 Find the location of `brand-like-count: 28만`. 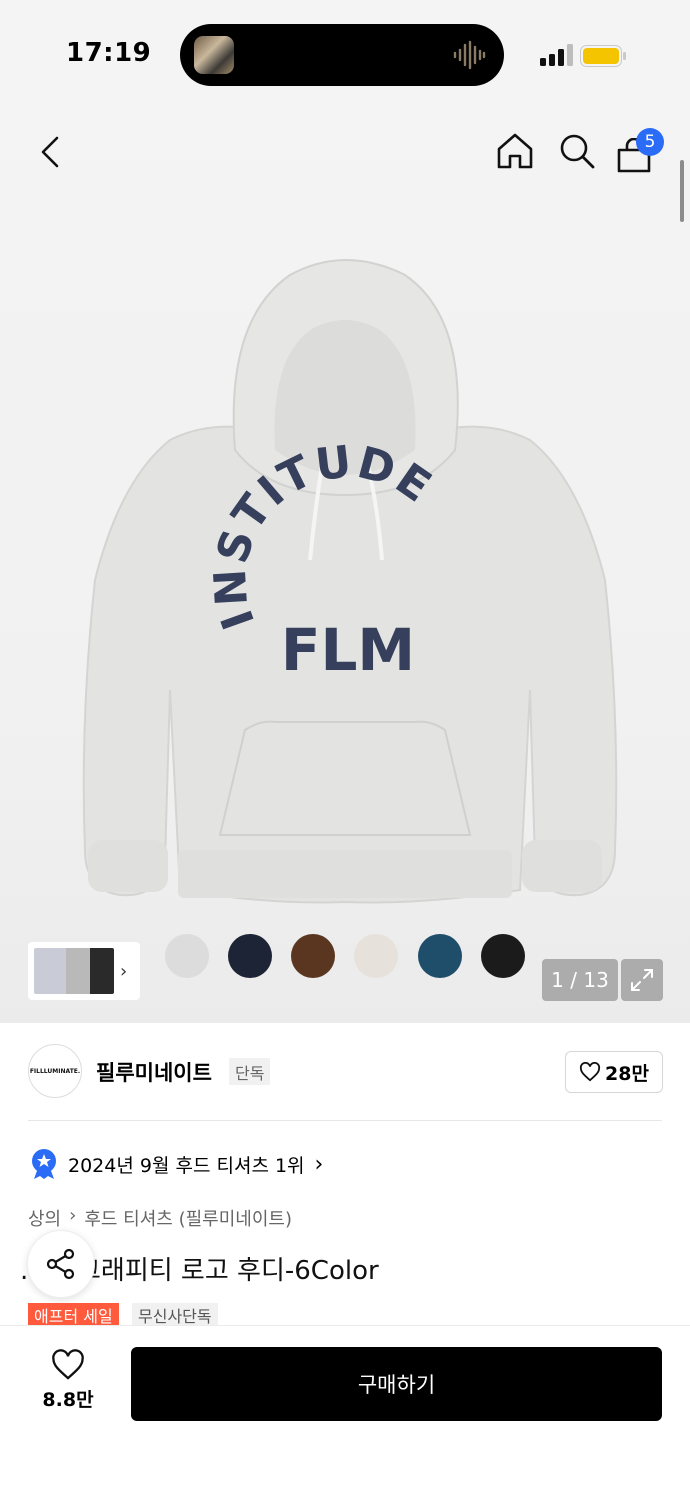

brand-like-count: 28만 is located at coordinates (627, 1073).